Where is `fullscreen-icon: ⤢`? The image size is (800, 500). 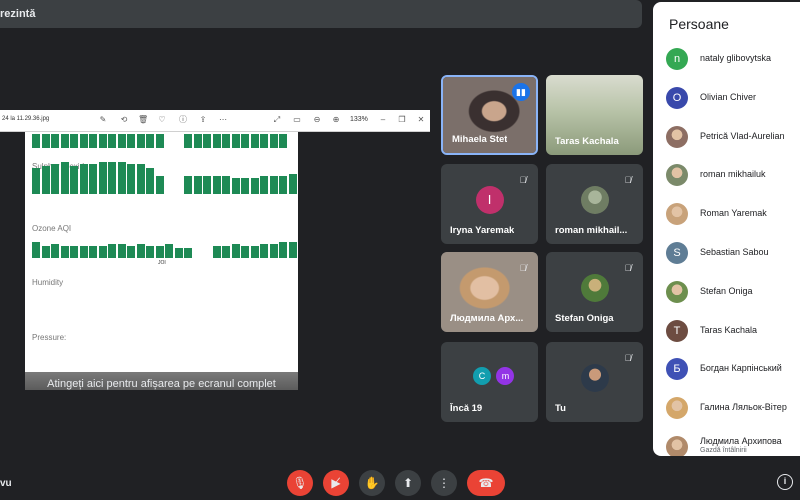
fullscreen-icon: ⤢ is located at coordinates (277, 120).